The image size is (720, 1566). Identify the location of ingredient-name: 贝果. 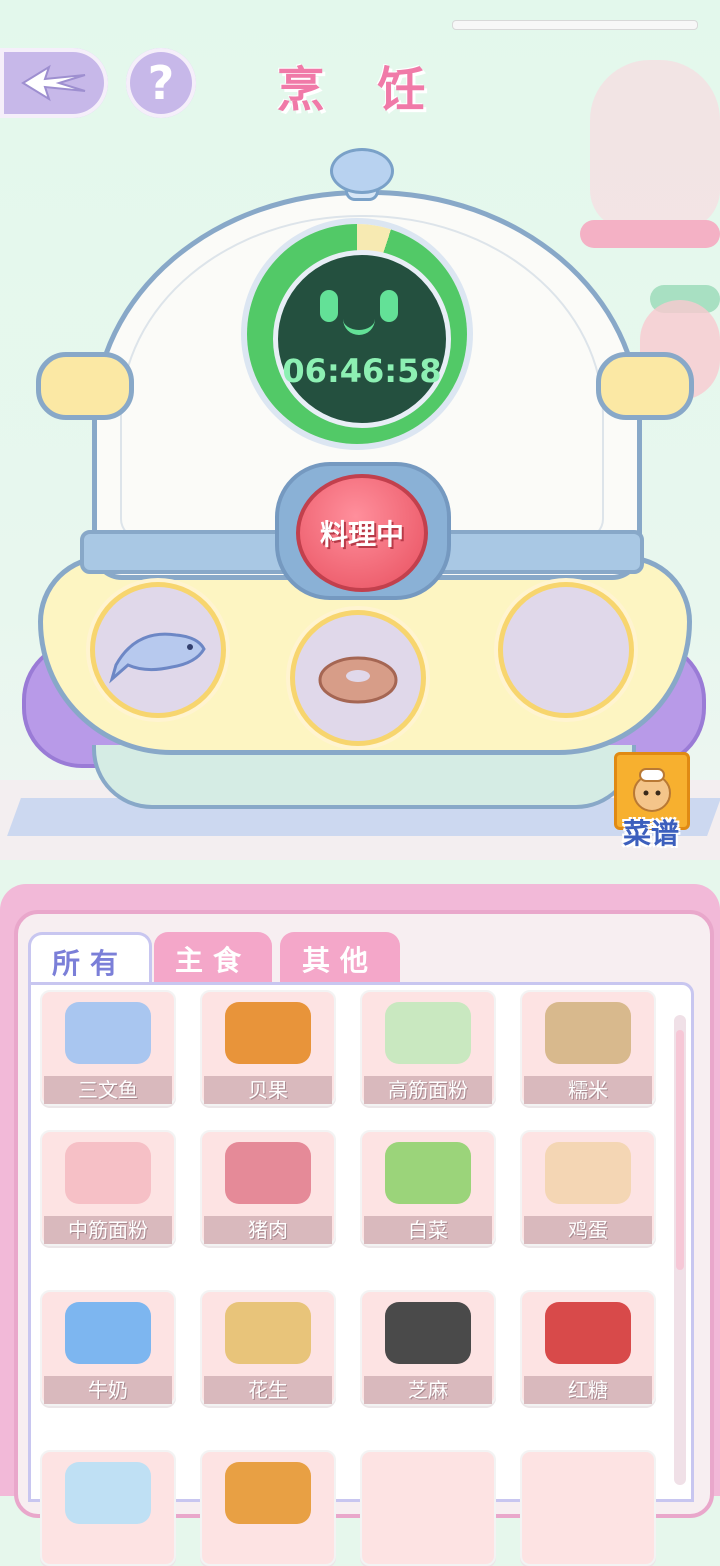
(268, 1090).